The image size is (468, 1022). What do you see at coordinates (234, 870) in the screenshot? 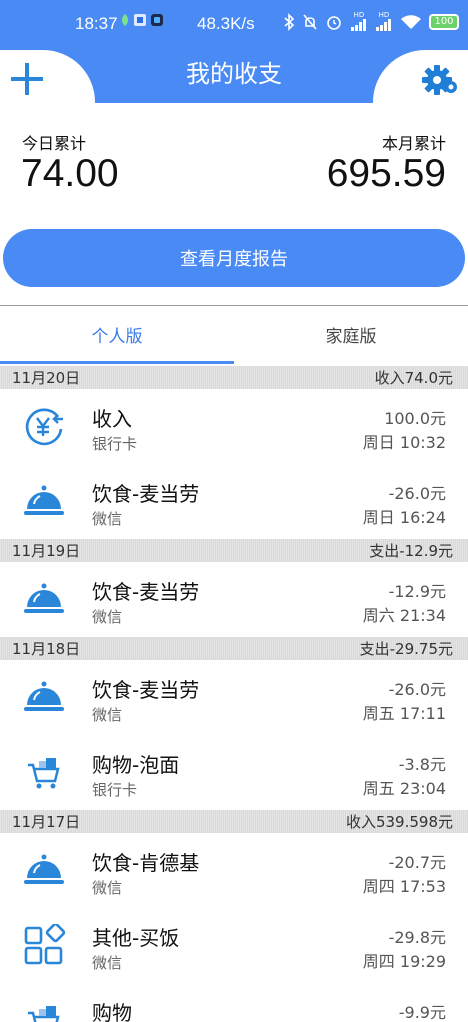
I see `record-row: 饮食-肯德基微信 -20.7元周四 17:53` at bounding box center [234, 870].